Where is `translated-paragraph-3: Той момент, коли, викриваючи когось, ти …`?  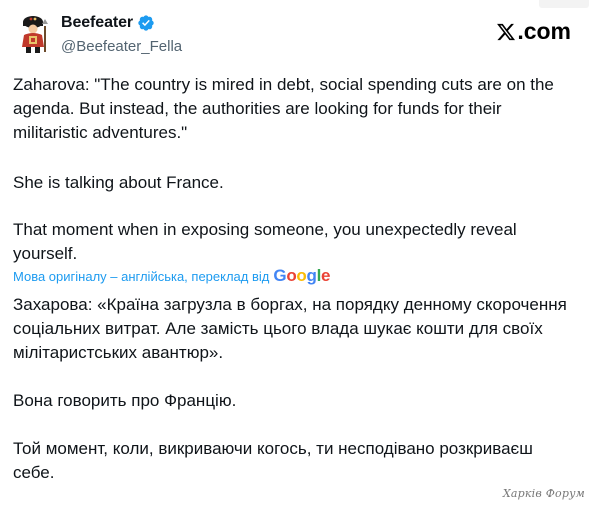 translated-paragraph-3: Той момент, коли, викриваючи когось, ти … is located at coordinates (273, 460).